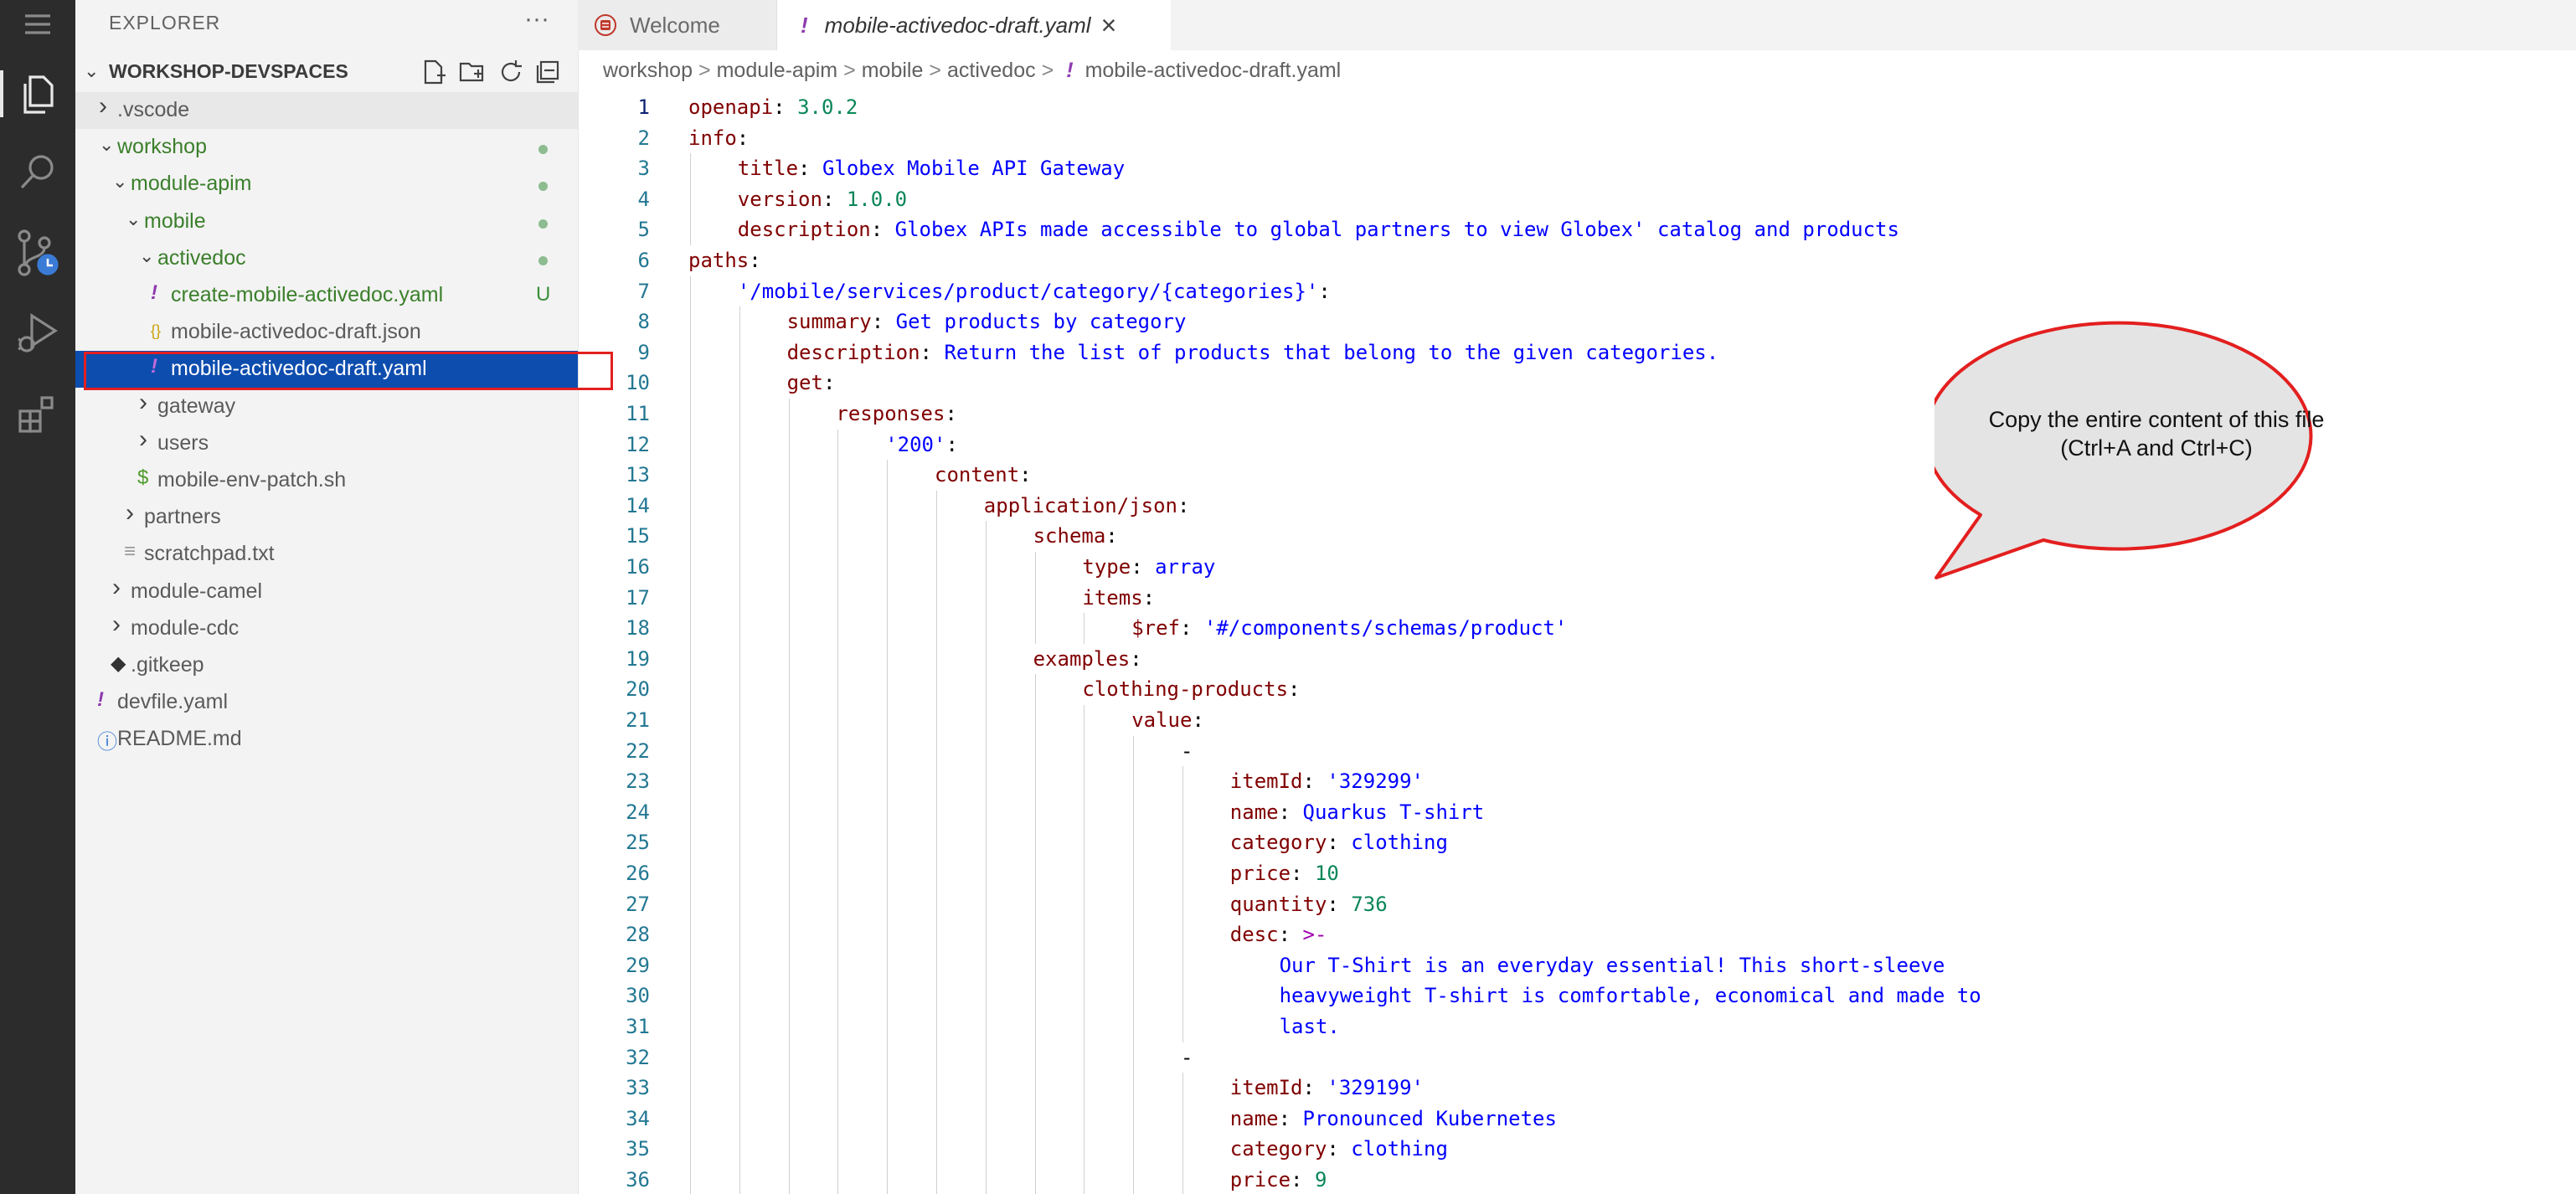 The image size is (2576, 1194). I want to click on tree-item-create-mobile-activedoc-yaml: ! create-mobile-activedoc.yaml U, so click(326, 295).